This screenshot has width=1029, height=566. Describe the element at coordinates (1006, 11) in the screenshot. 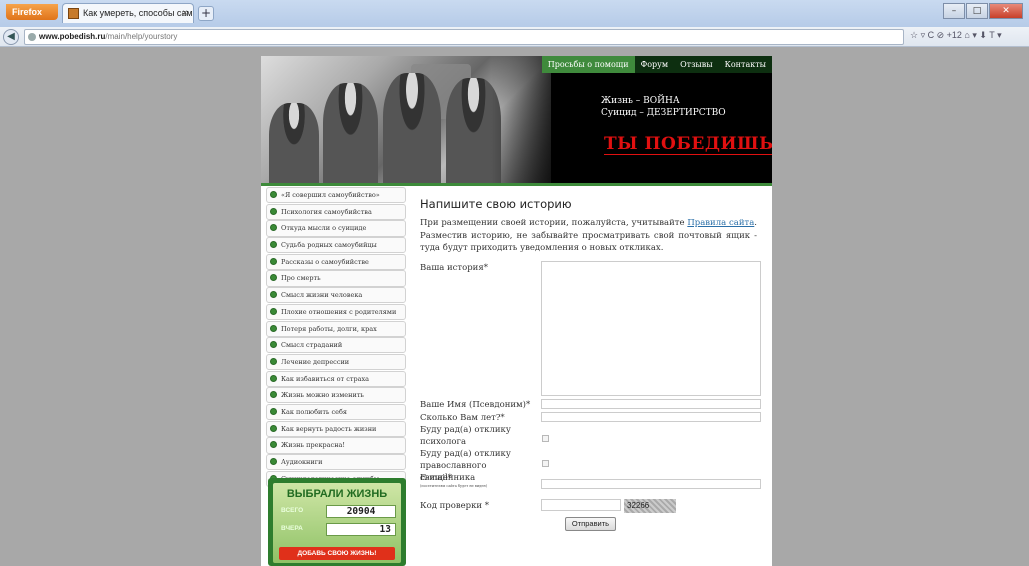

I see `close-window-icon: ✕` at that location.